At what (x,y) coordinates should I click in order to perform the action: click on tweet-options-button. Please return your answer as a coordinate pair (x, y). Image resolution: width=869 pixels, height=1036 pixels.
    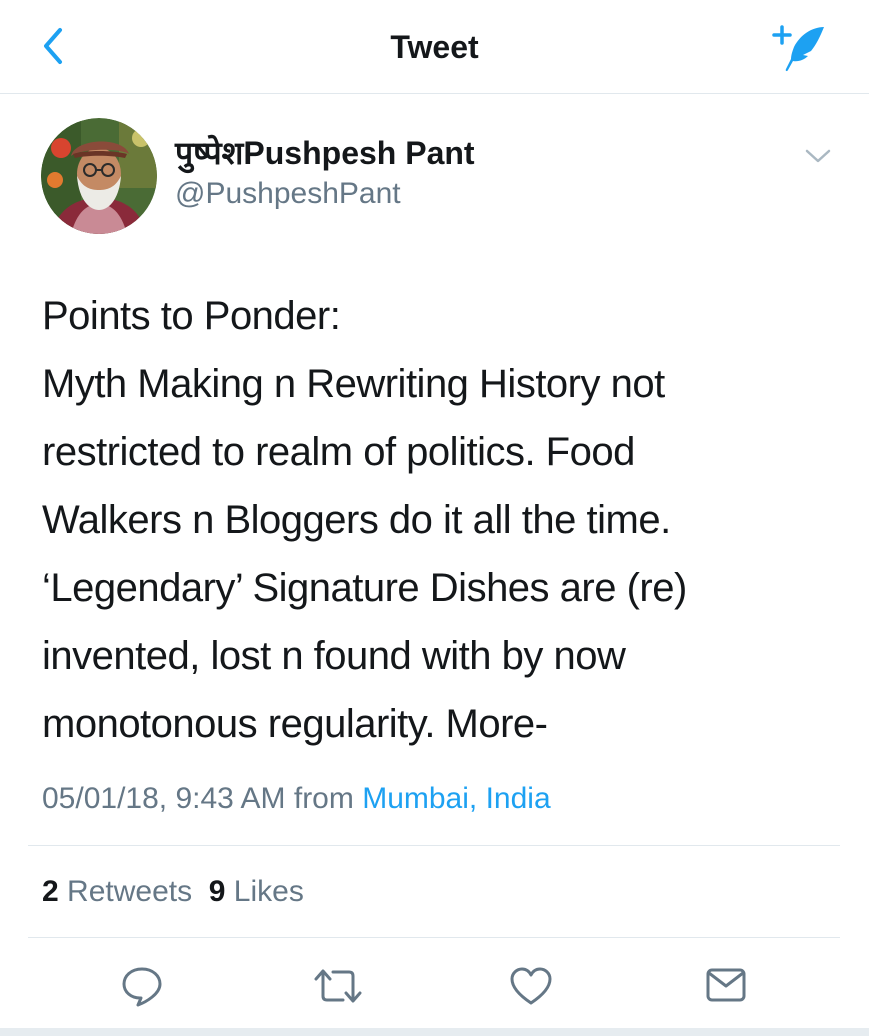
    Looking at the image, I should click on (818, 156).